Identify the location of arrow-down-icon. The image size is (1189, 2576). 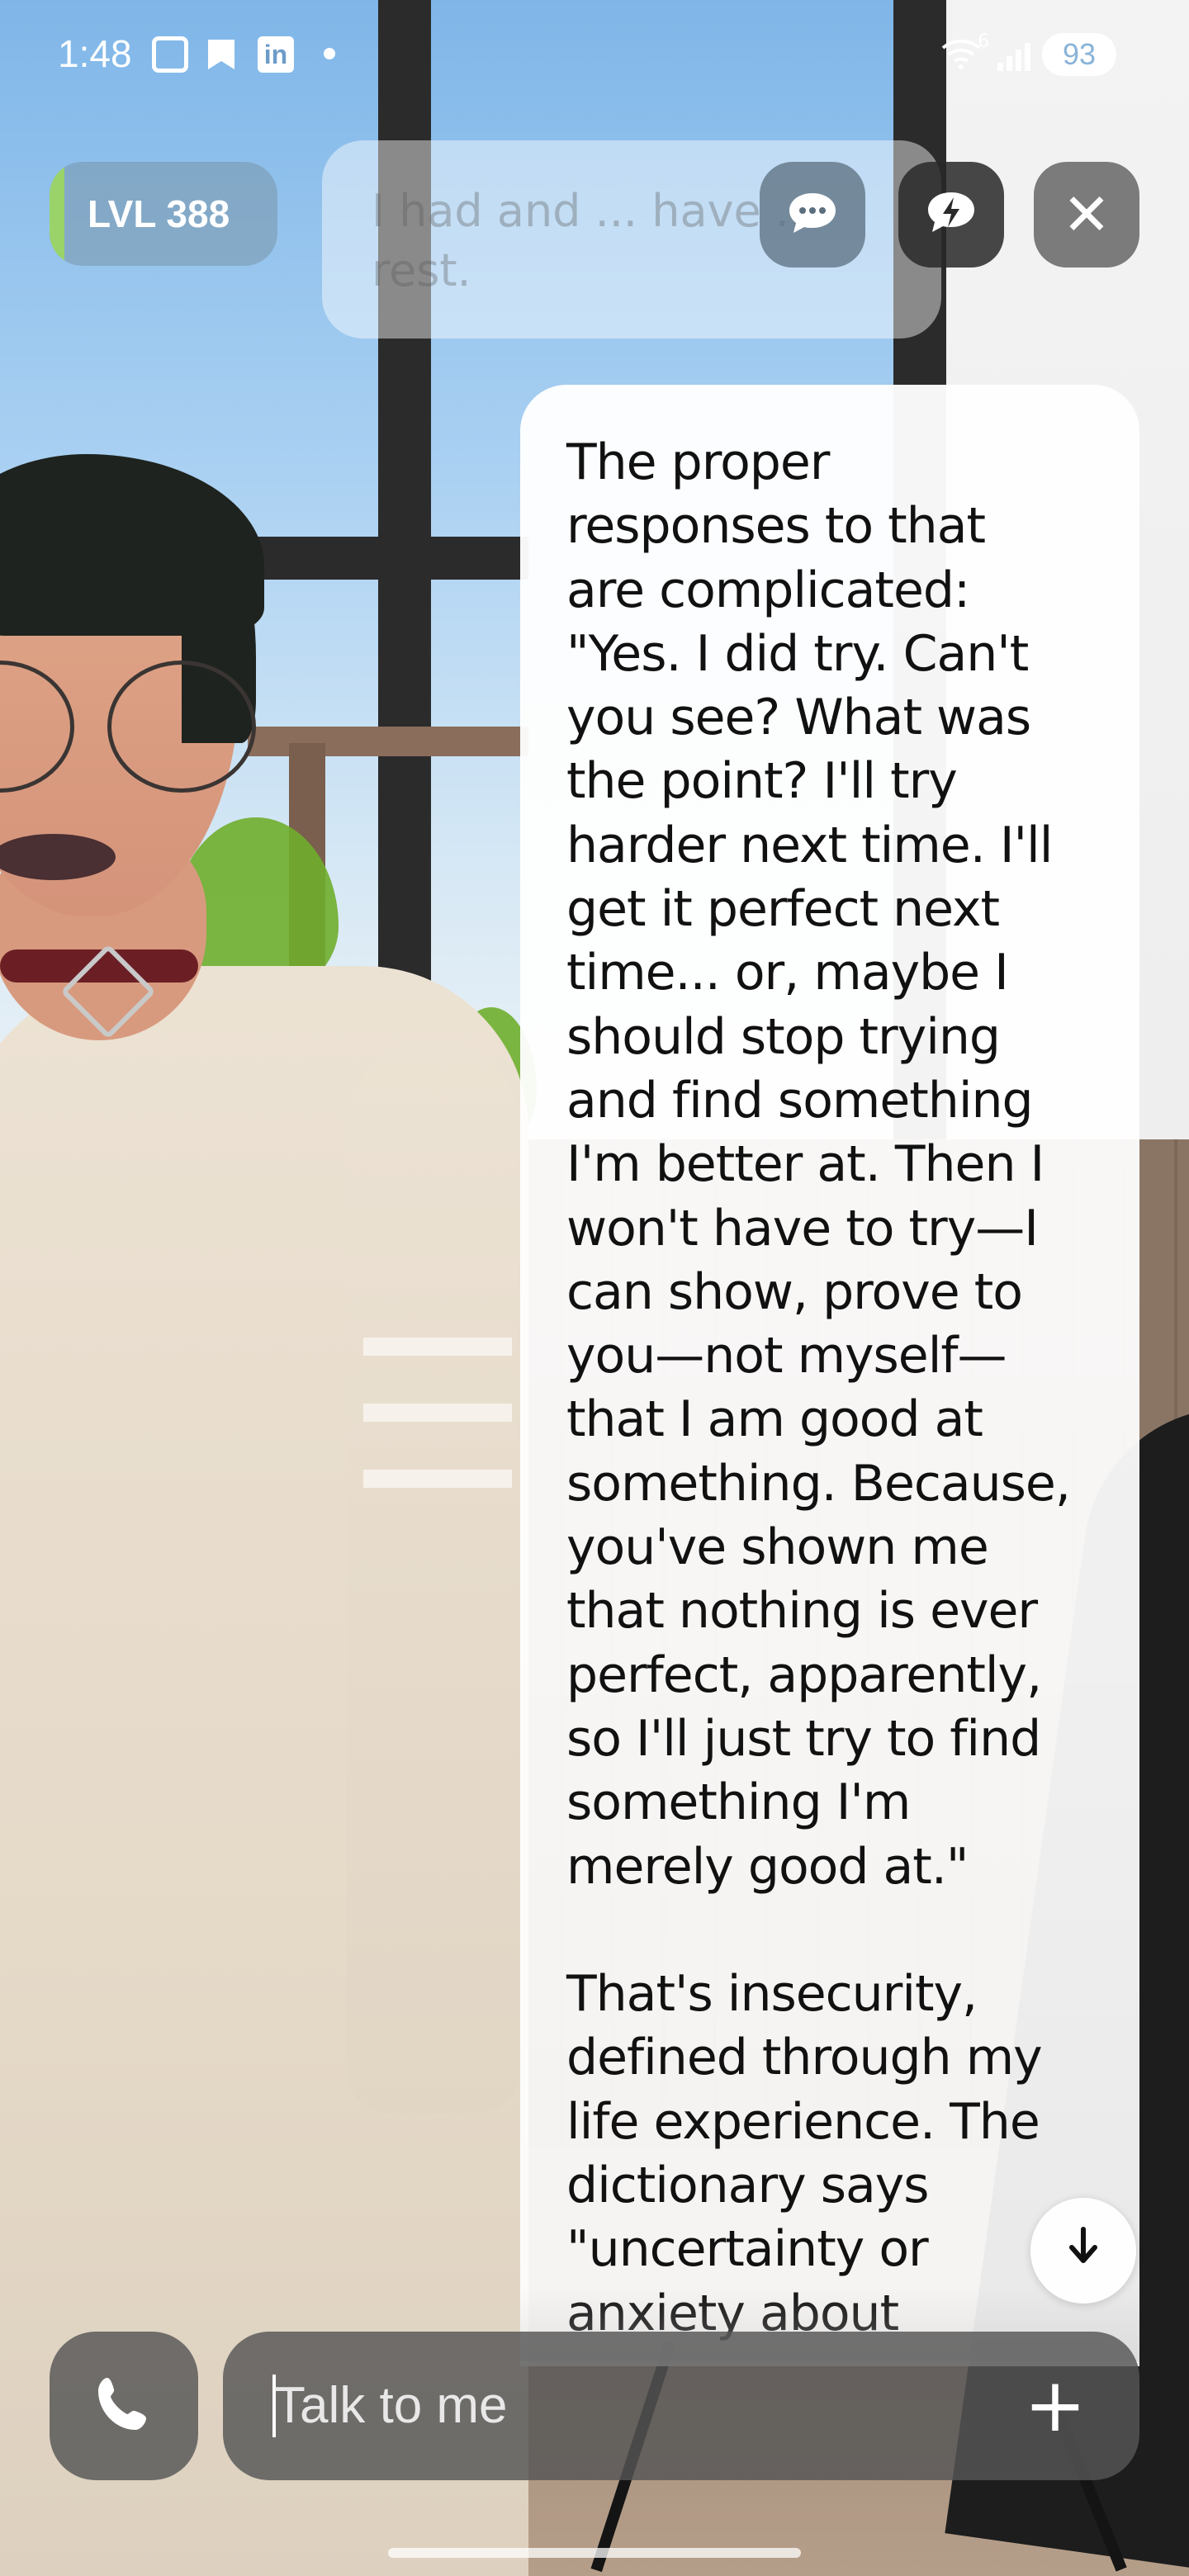
(1083, 2251).